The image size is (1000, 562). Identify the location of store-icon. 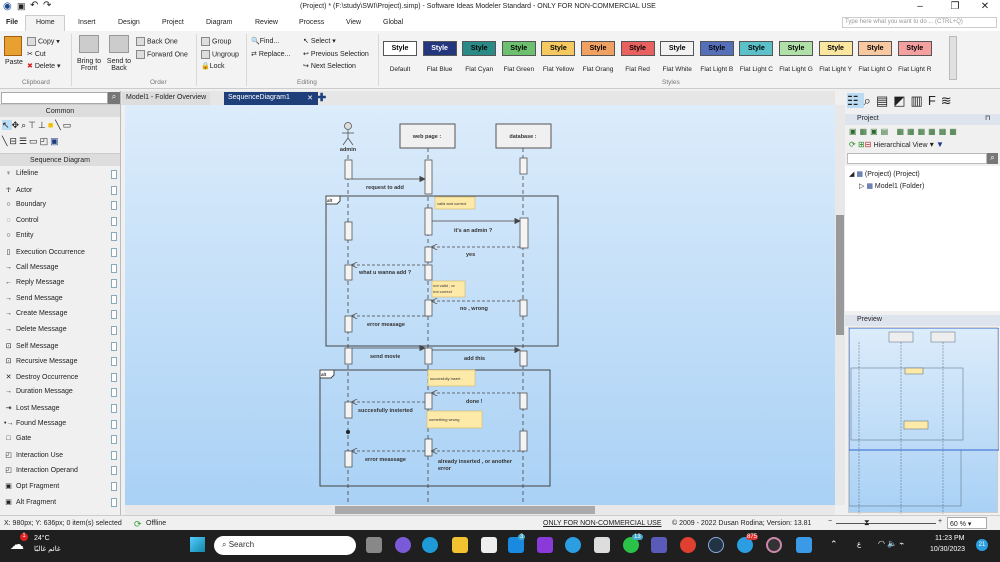
(489, 545).